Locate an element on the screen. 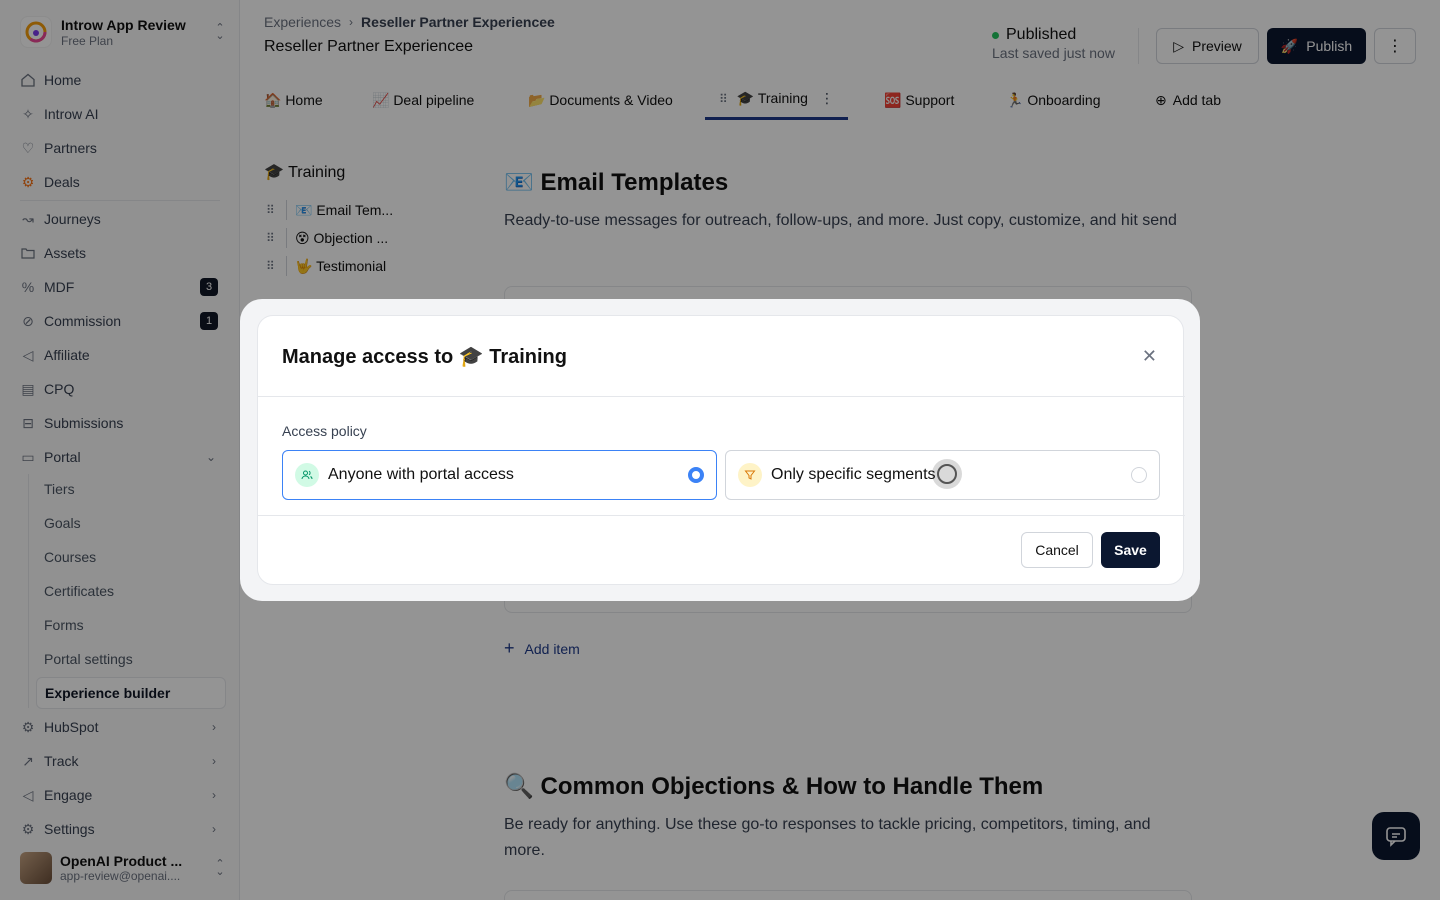  cursor-indicator is located at coordinates (947, 474).